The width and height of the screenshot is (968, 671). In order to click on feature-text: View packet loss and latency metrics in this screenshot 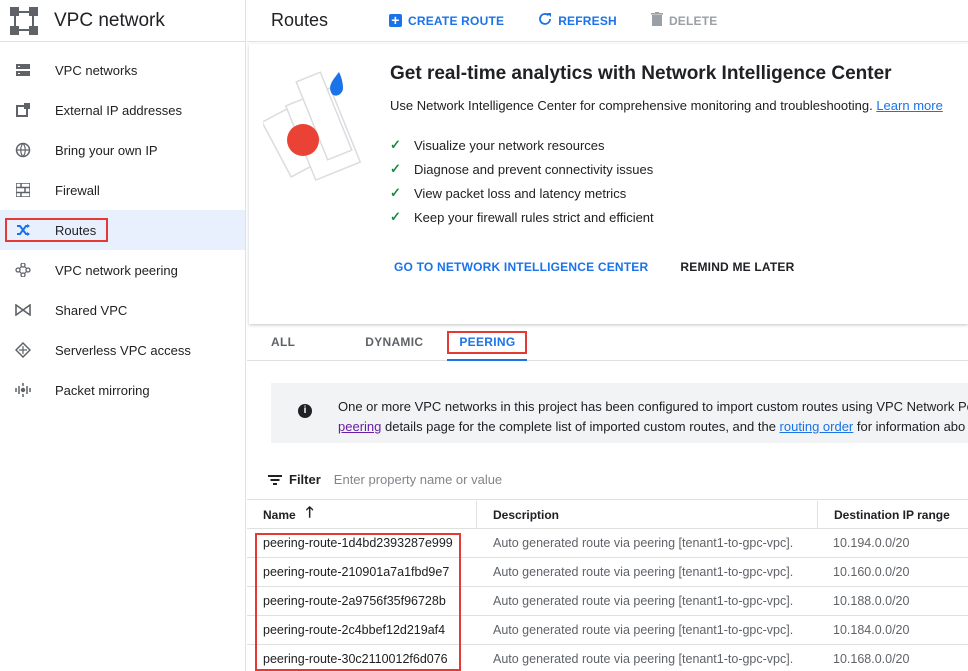, I will do `click(520, 193)`.